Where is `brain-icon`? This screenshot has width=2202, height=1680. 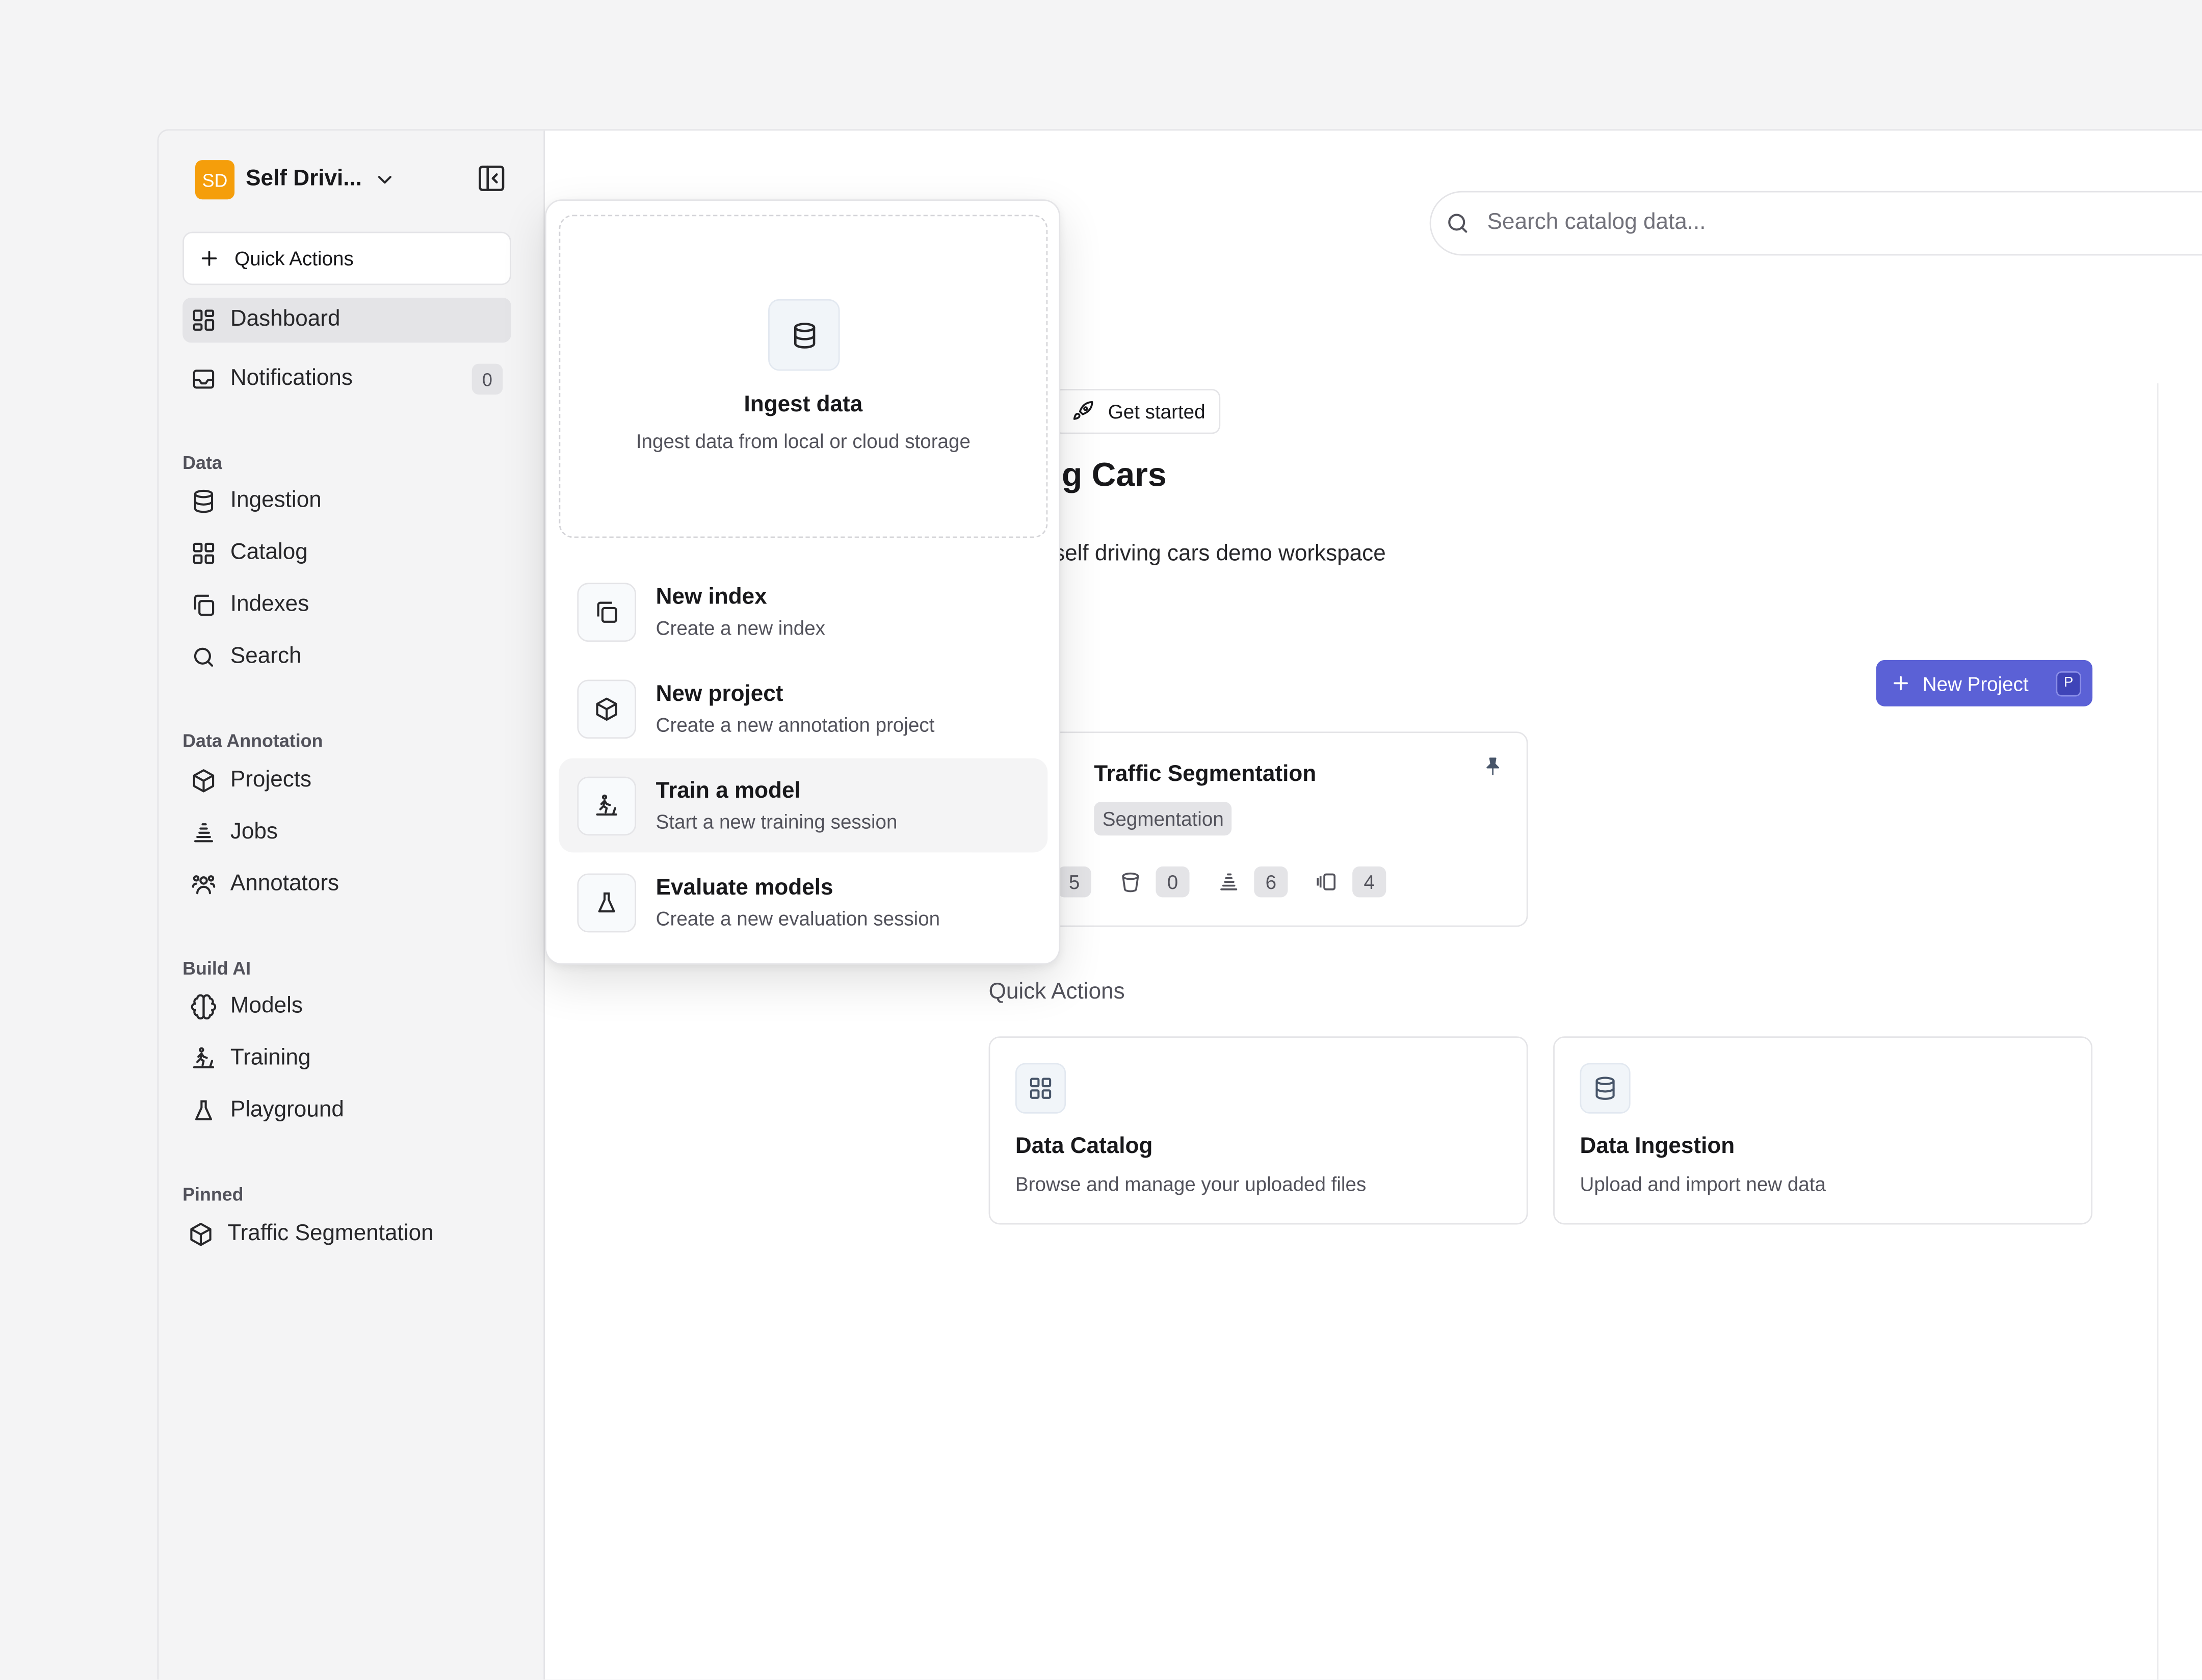
brain-icon is located at coordinates (204, 1007).